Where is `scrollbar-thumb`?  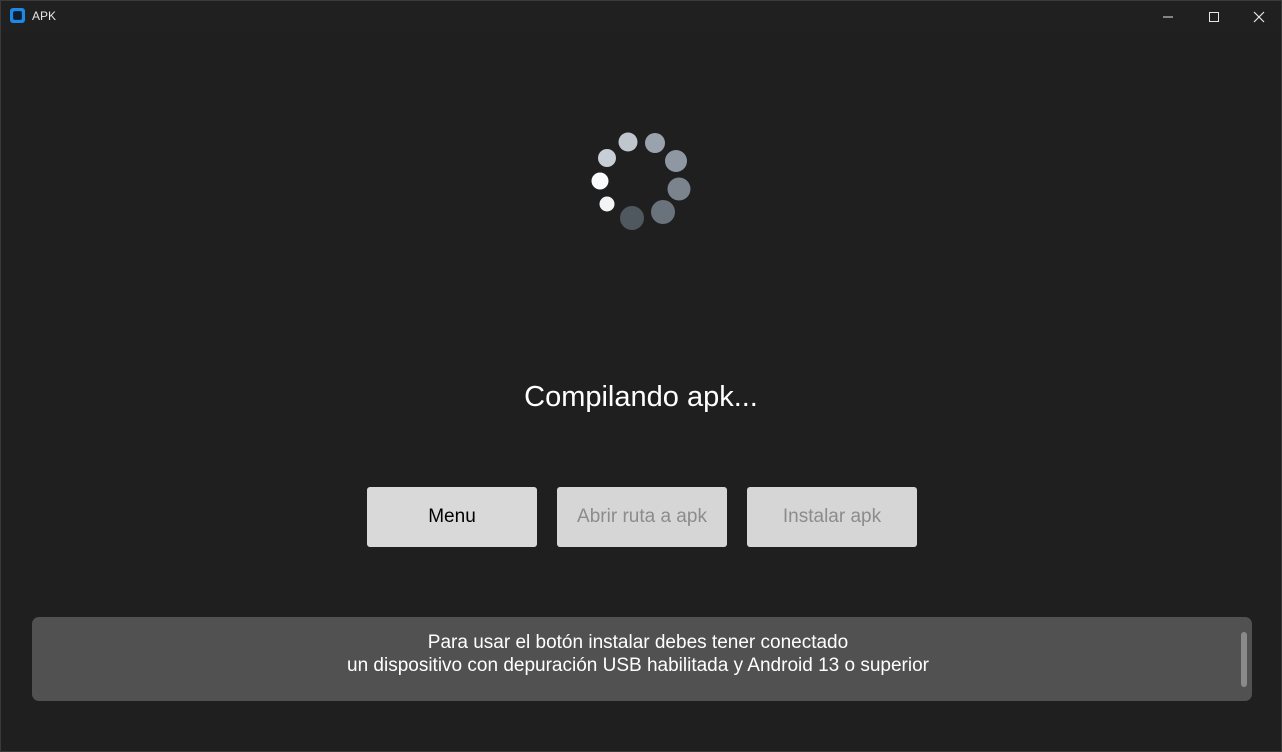 scrollbar-thumb is located at coordinates (1244, 659).